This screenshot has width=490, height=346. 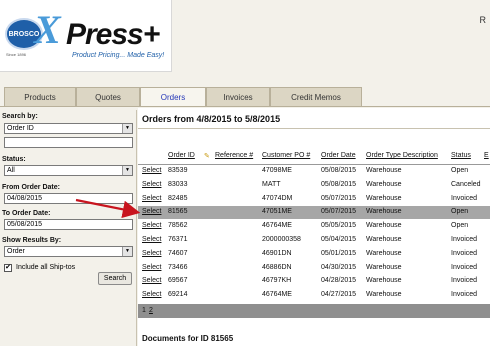 What do you see at coordinates (136, 228) in the screenshot?
I see `panel-divider` at bounding box center [136, 228].